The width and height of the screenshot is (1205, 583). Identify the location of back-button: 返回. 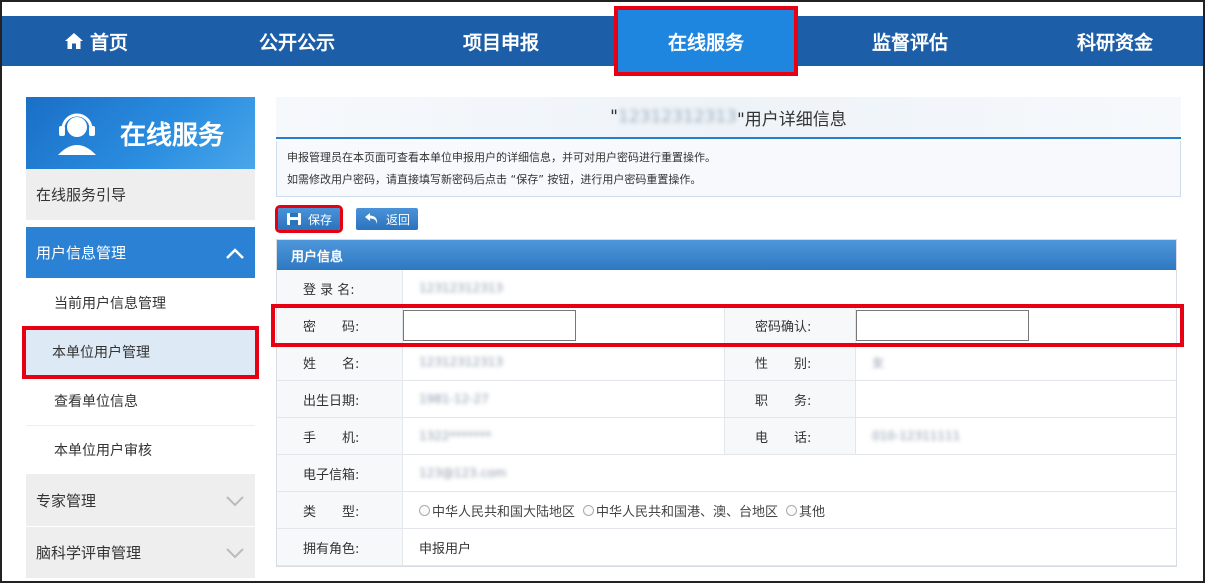
(387, 219).